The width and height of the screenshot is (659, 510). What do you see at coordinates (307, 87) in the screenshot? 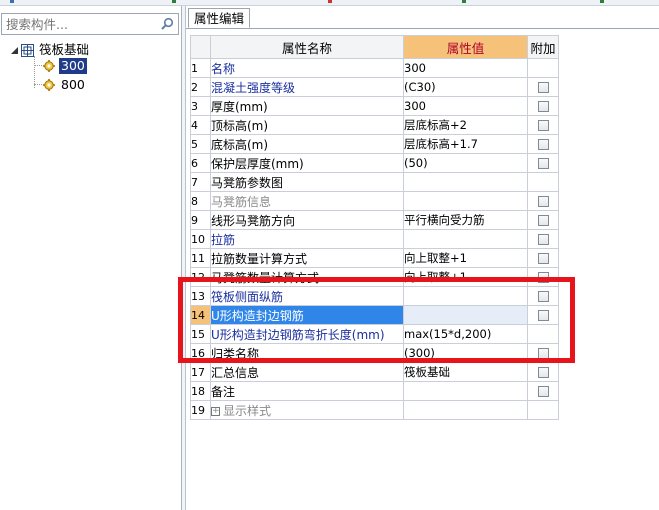
I see `property-name: 混凝土强度等级` at bounding box center [307, 87].